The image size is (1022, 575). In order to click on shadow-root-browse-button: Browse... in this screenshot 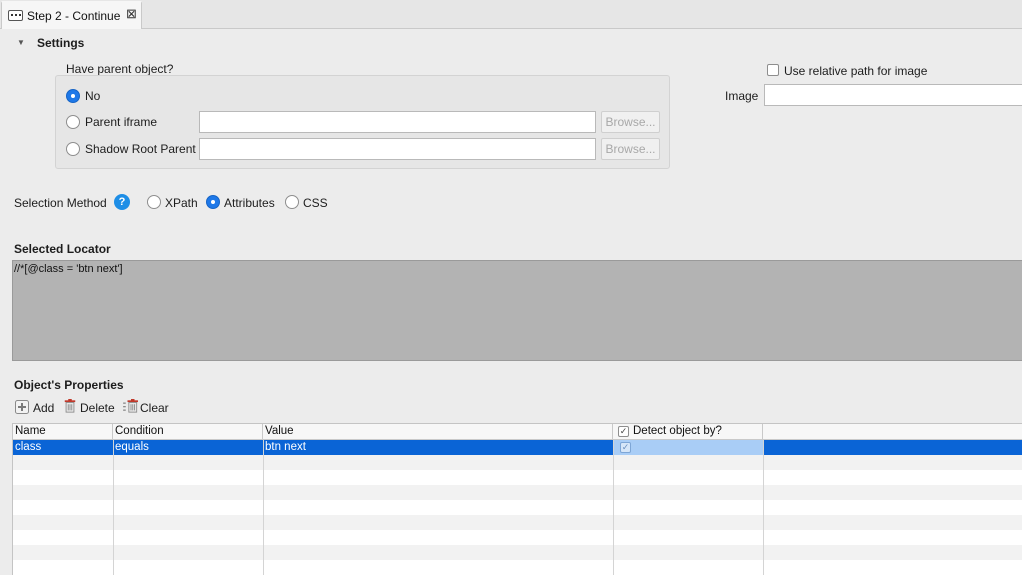, I will do `click(630, 149)`.